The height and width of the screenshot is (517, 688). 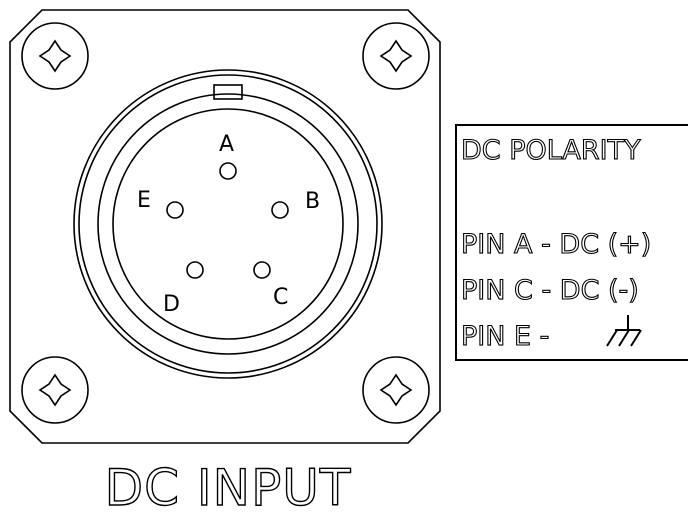 I want to click on mounting-screw-top-left, so click(x=55, y=56).